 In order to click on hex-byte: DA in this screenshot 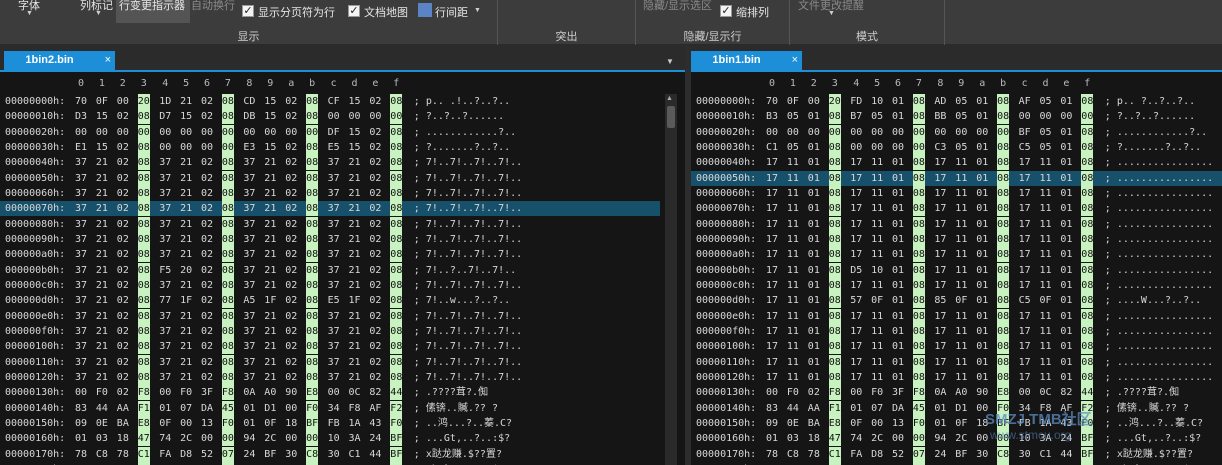, I will do `click(898, 408)`.